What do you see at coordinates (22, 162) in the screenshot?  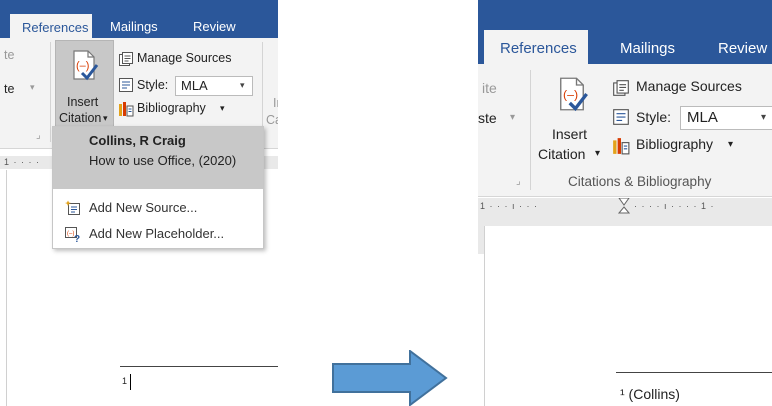 I see `ruler-ticks: 1 · · · ·` at bounding box center [22, 162].